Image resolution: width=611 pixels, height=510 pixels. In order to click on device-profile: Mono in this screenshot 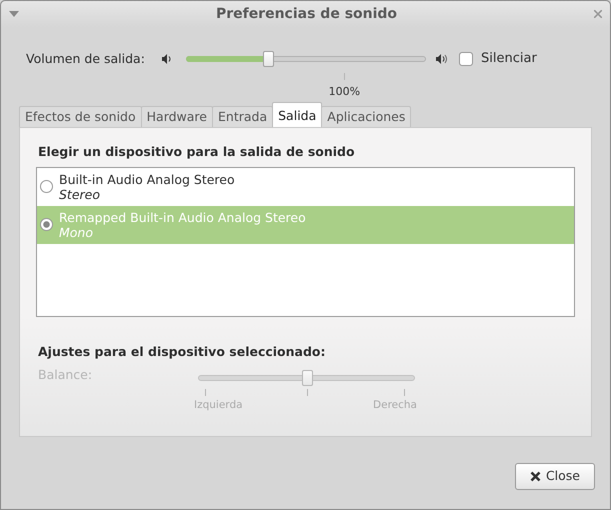, I will do `click(76, 232)`.